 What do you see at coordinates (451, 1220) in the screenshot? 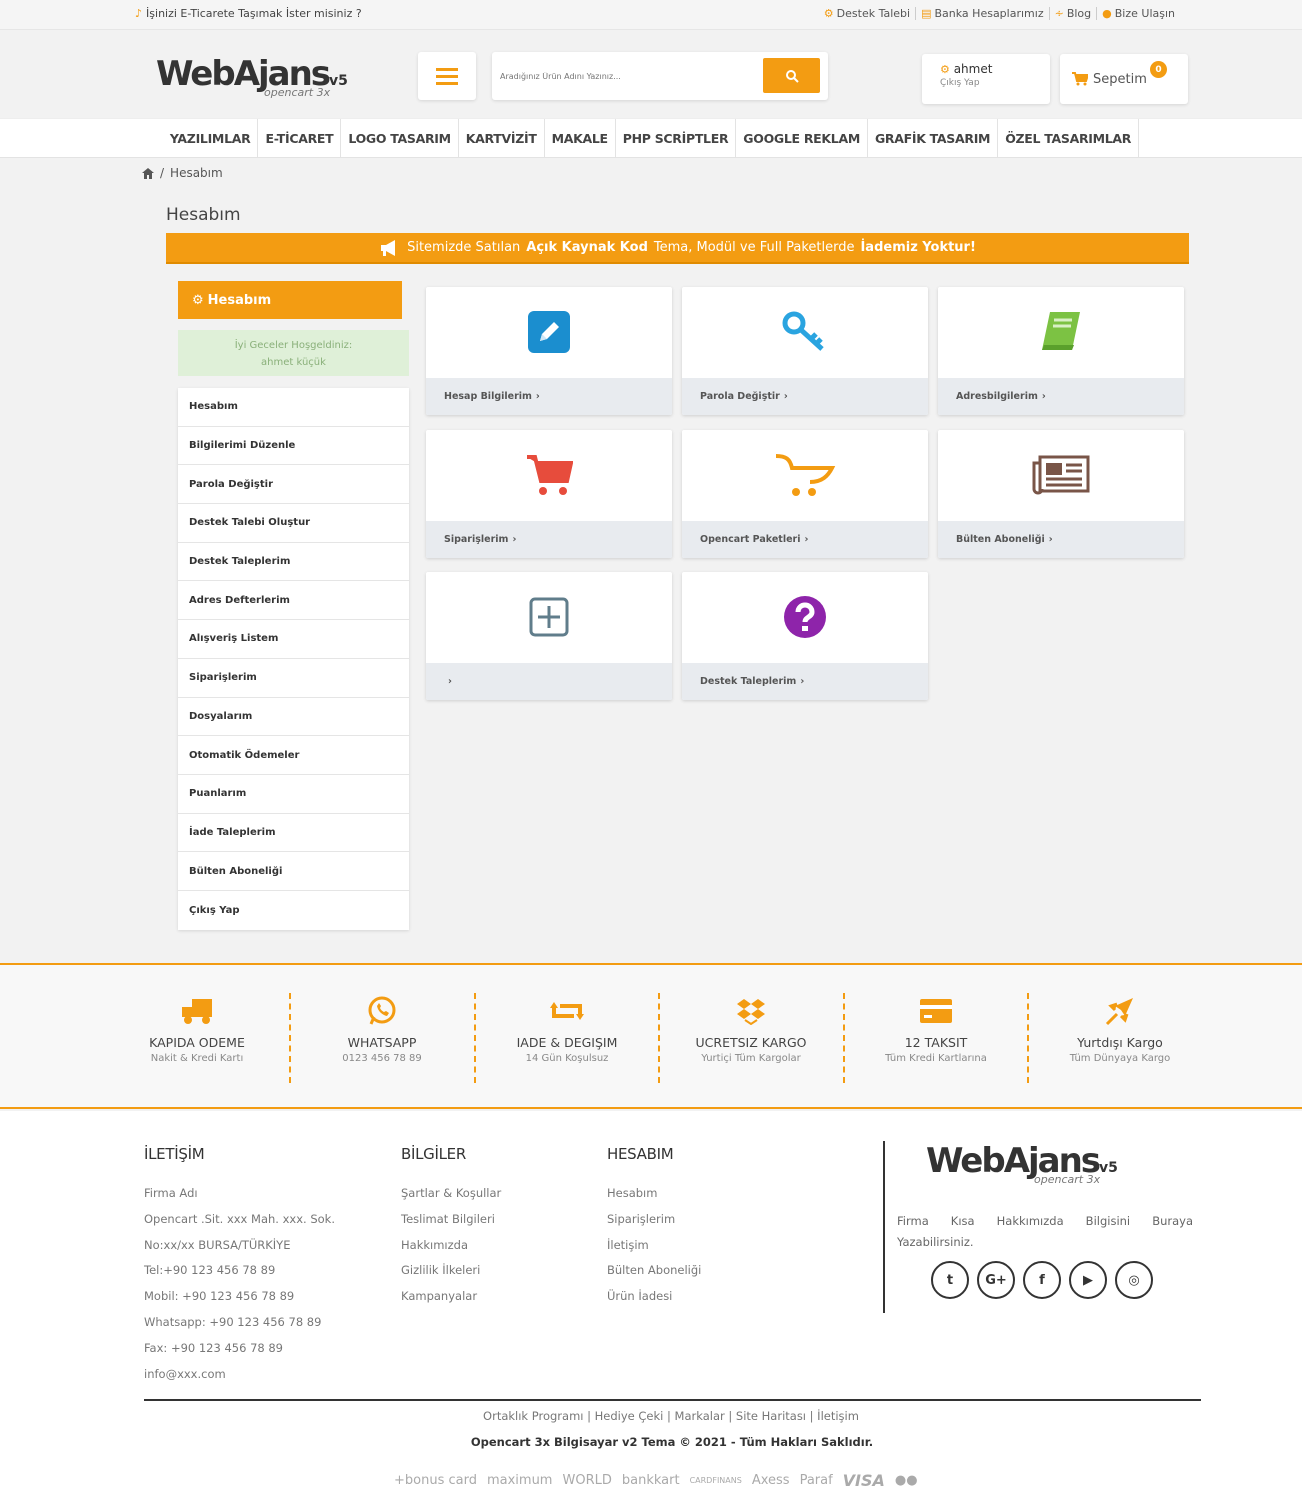
I see `footer-link-delivery: Teslimat Bilgileri` at bounding box center [451, 1220].